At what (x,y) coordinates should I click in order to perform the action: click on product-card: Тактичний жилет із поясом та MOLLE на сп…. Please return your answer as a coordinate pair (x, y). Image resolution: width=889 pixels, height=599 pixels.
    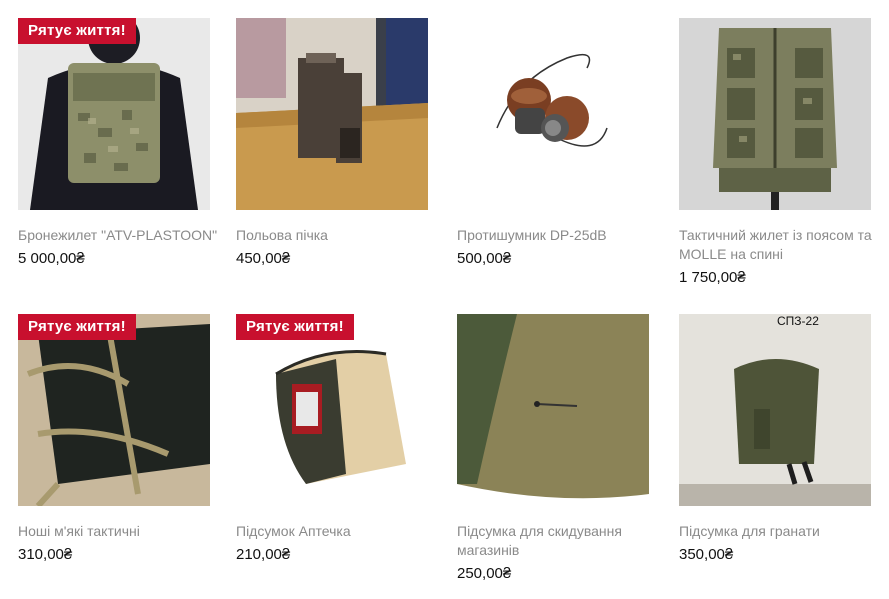
    Looking at the image, I should click on (775, 153).